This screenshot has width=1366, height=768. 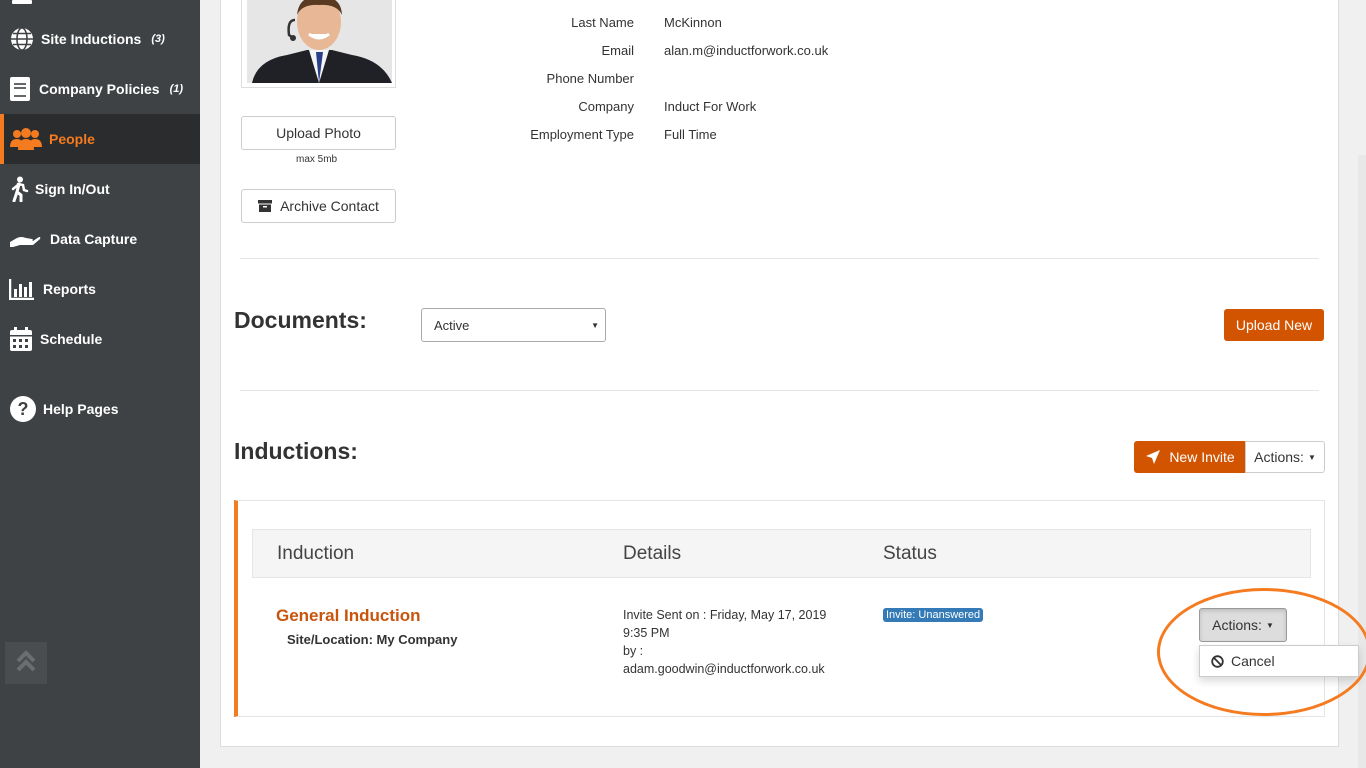 What do you see at coordinates (690, 134) in the screenshot?
I see `field-value-employment-type: Full Time` at bounding box center [690, 134].